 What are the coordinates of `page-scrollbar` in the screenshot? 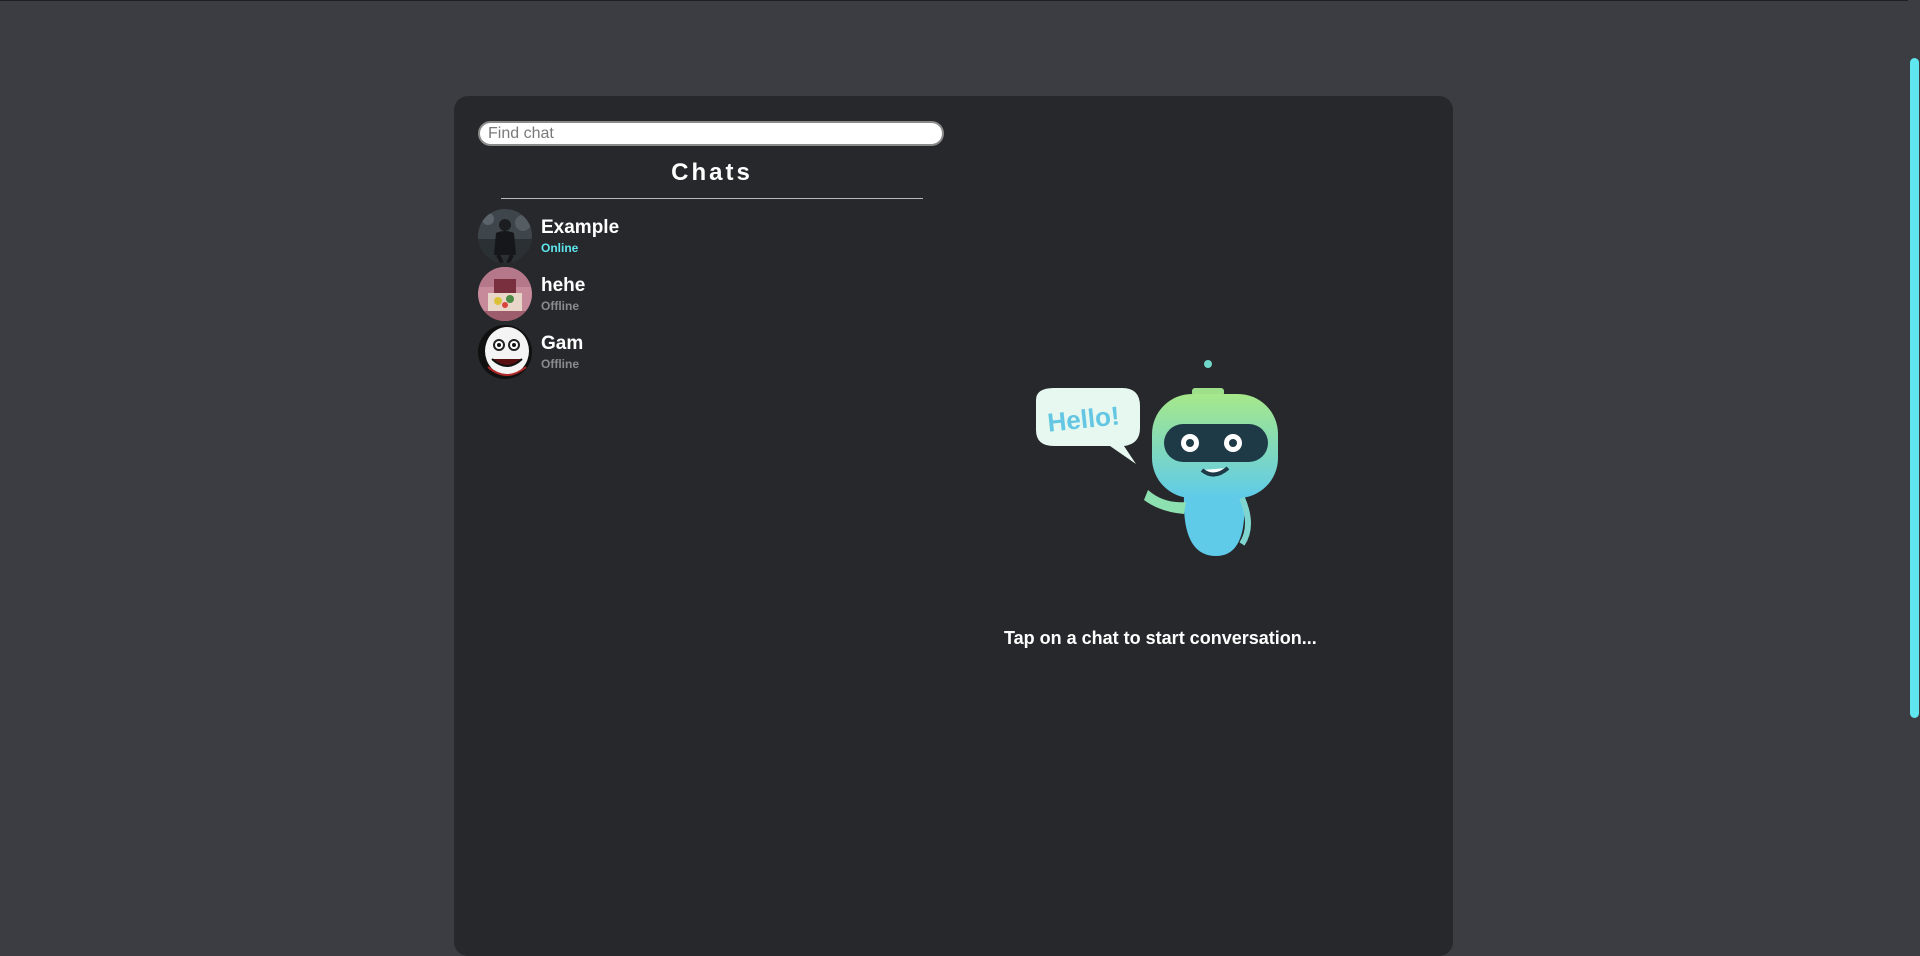 It's located at (1914, 467).